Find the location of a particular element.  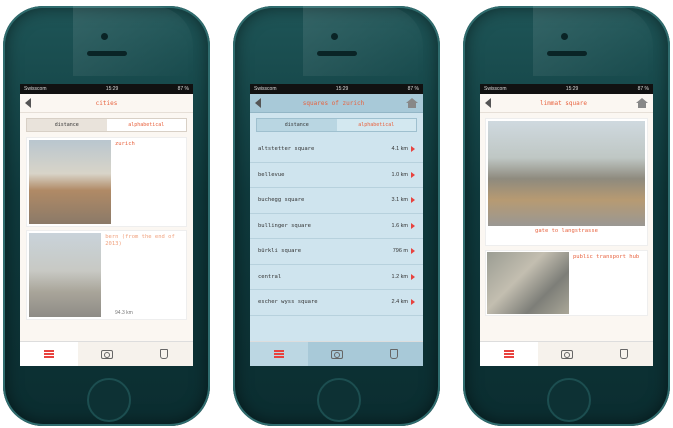

list-item: zurich is located at coordinates (106, 182).